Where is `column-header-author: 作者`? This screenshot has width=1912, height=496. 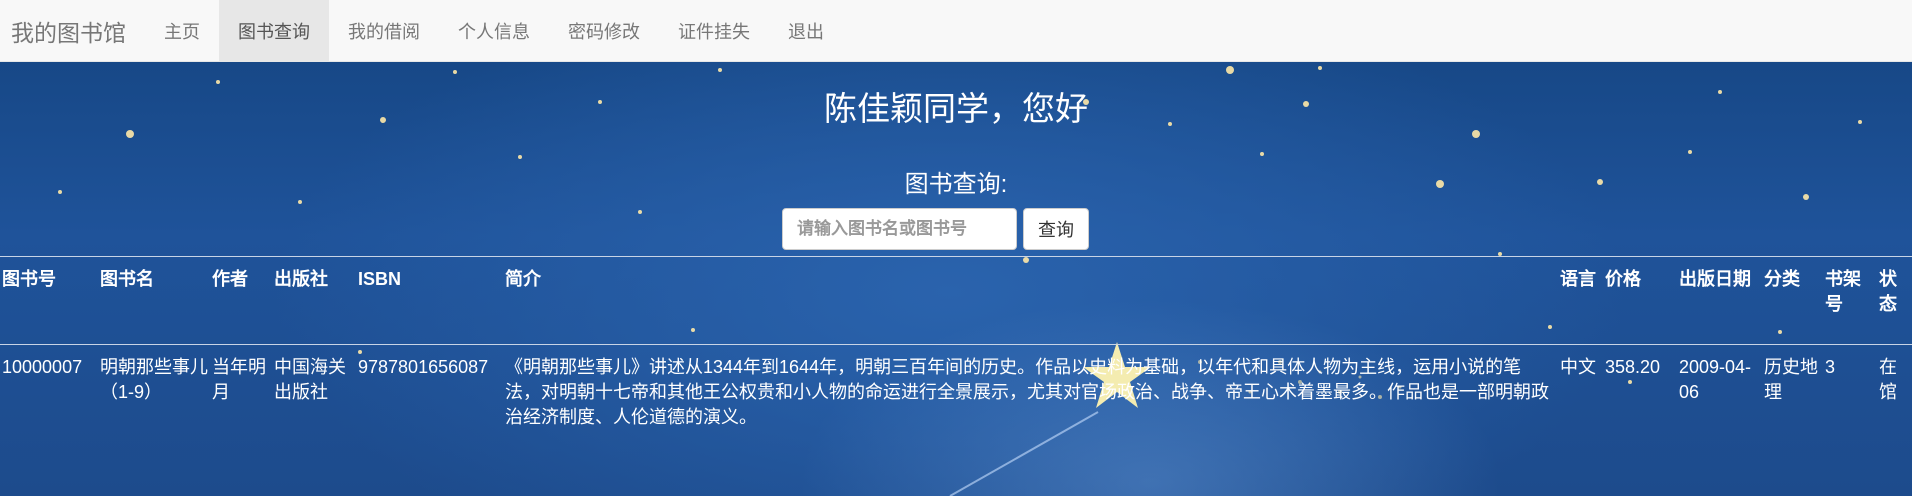
column-header-author: 作者 is located at coordinates (230, 279).